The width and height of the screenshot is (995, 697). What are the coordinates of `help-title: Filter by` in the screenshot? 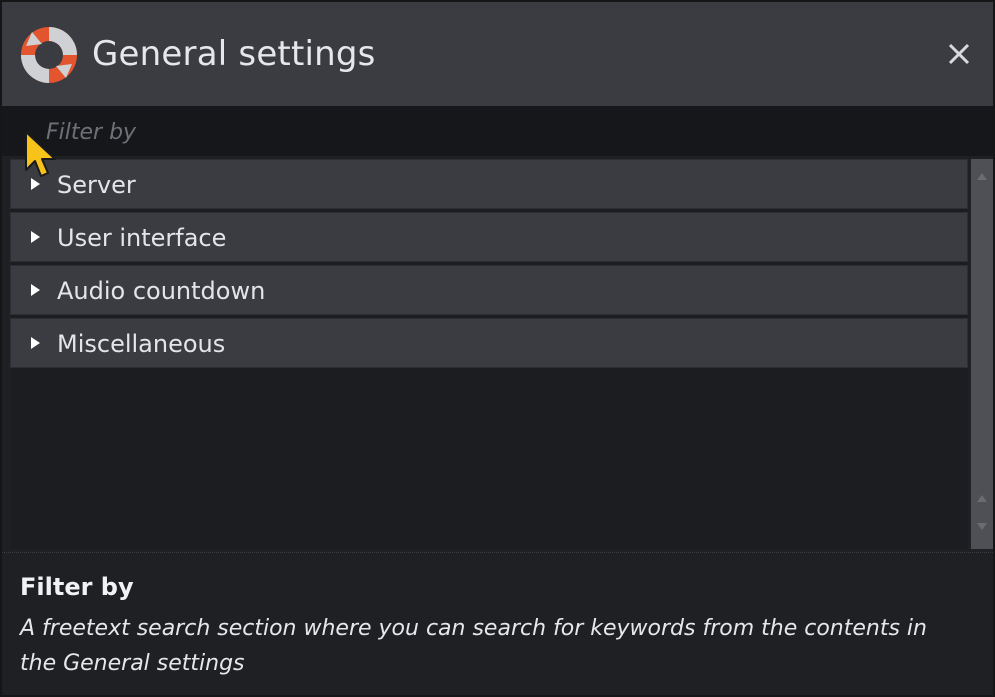 It's located at (77, 587).